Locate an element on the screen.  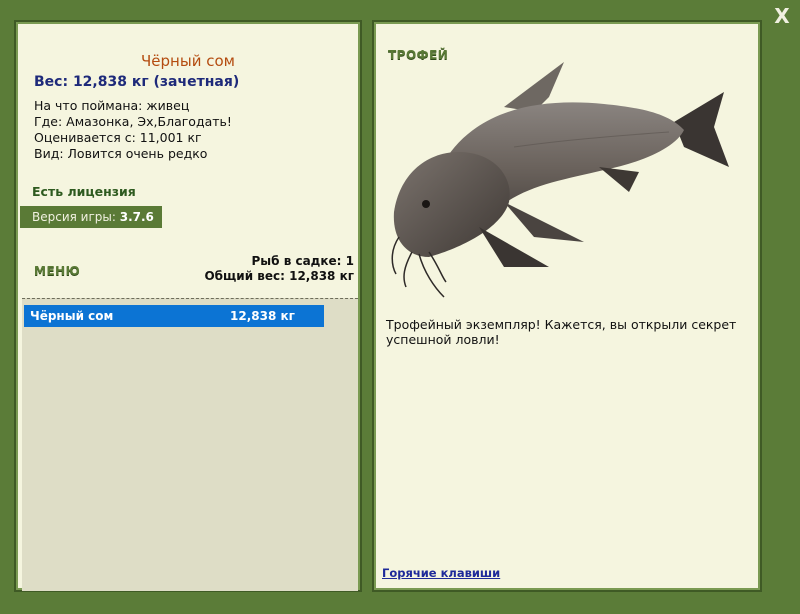
list-item: Чёрный сом 12,838 кг is located at coordinates (174, 316).